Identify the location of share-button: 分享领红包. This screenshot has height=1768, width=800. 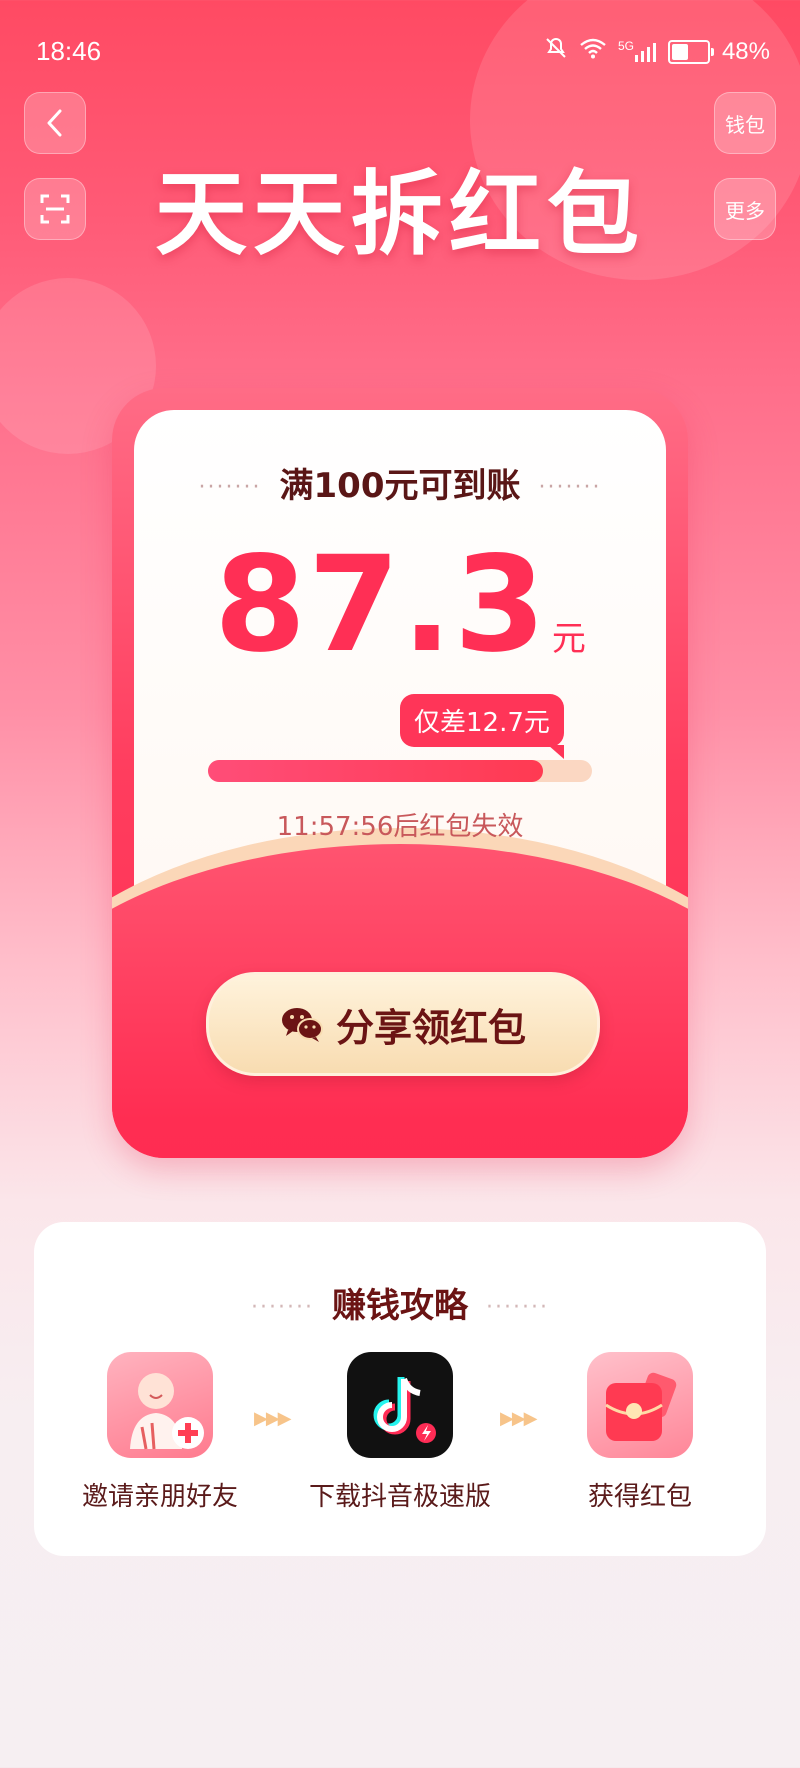
(403, 1024).